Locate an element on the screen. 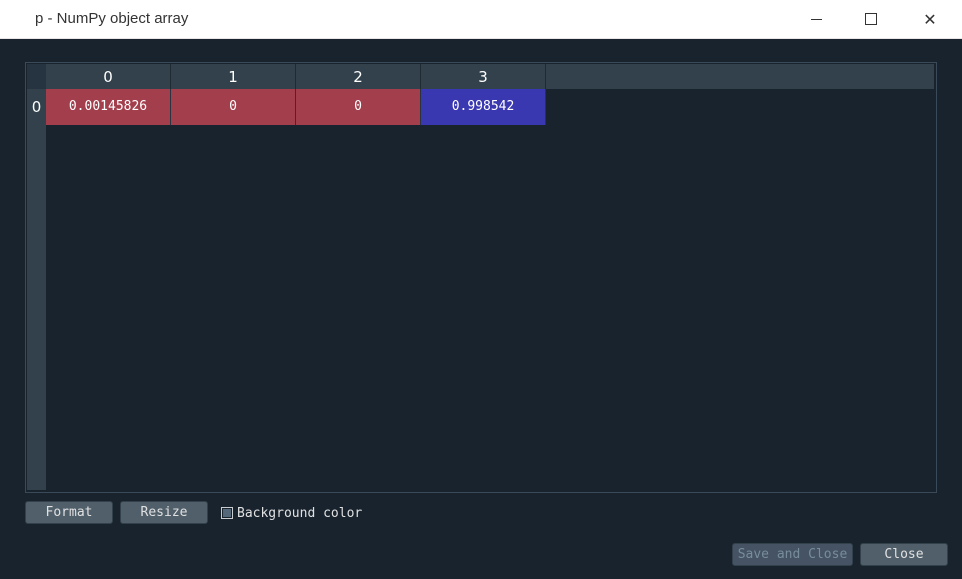 The width and height of the screenshot is (962, 579). close-window-button: ✕ is located at coordinates (930, 19).